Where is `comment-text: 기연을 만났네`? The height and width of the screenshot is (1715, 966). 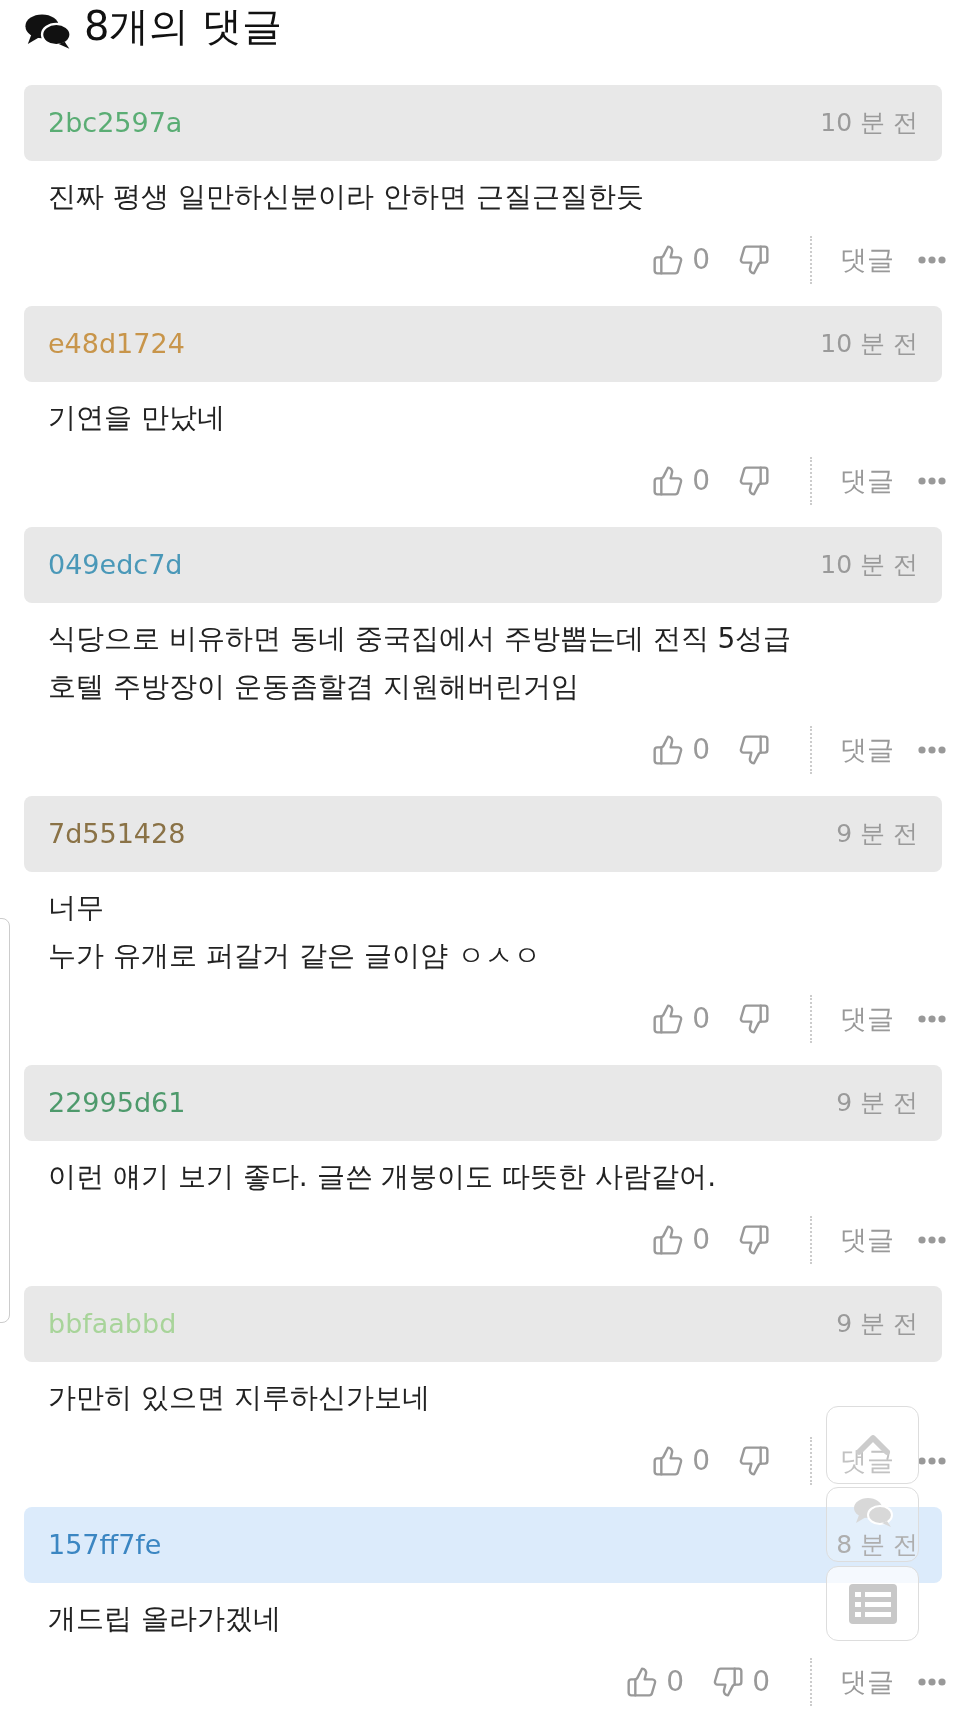 comment-text: 기연을 만났네 is located at coordinates (136, 418).